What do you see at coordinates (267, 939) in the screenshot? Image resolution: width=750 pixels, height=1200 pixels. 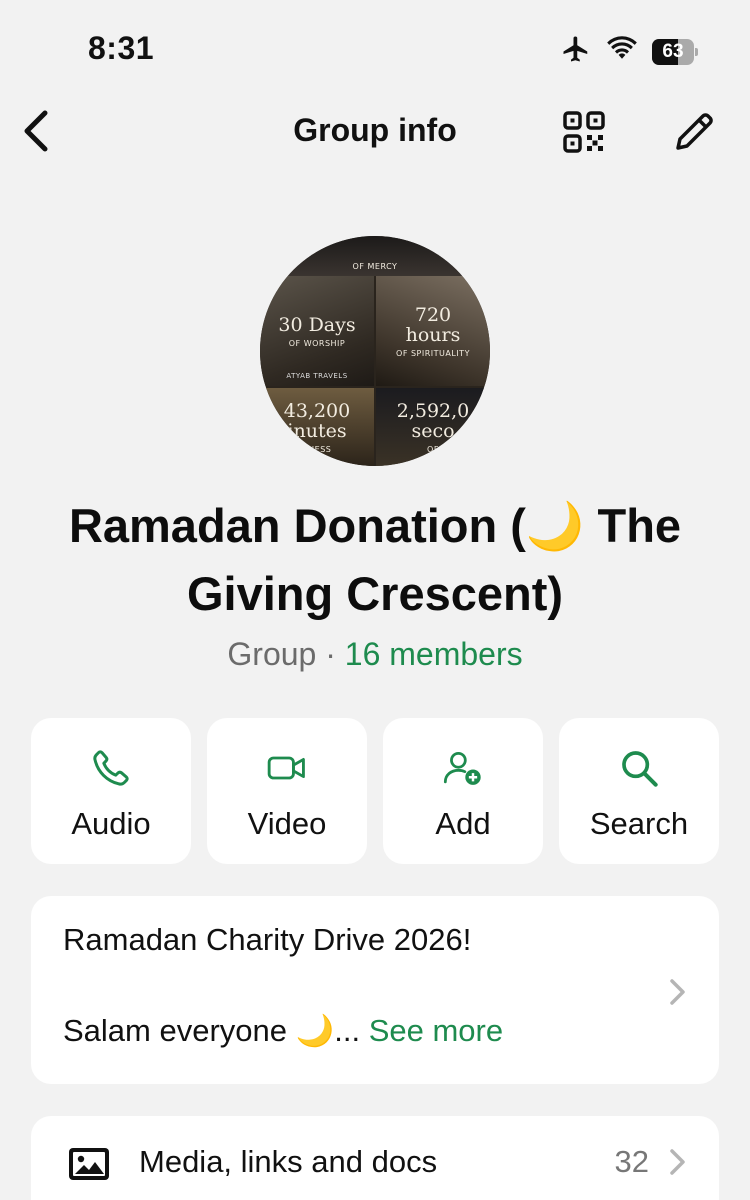 I see `description-title: Ramadan Charity Drive 2026!` at bounding box center [267, 939].